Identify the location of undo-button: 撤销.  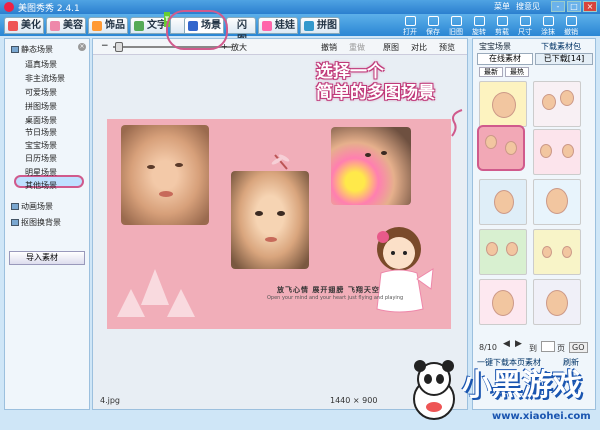
(571, 26).